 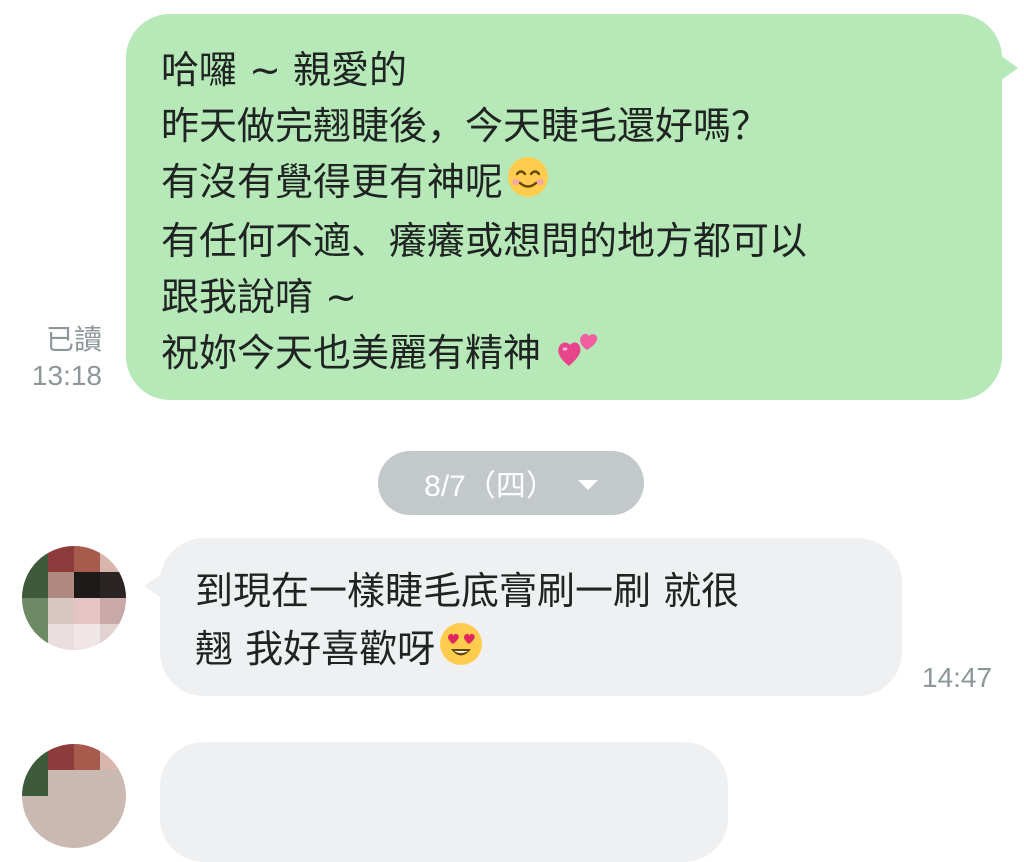 I want to click on message-line-with-emoji: 祝妳今天也美麗有精神, so click(x=566, y=355).